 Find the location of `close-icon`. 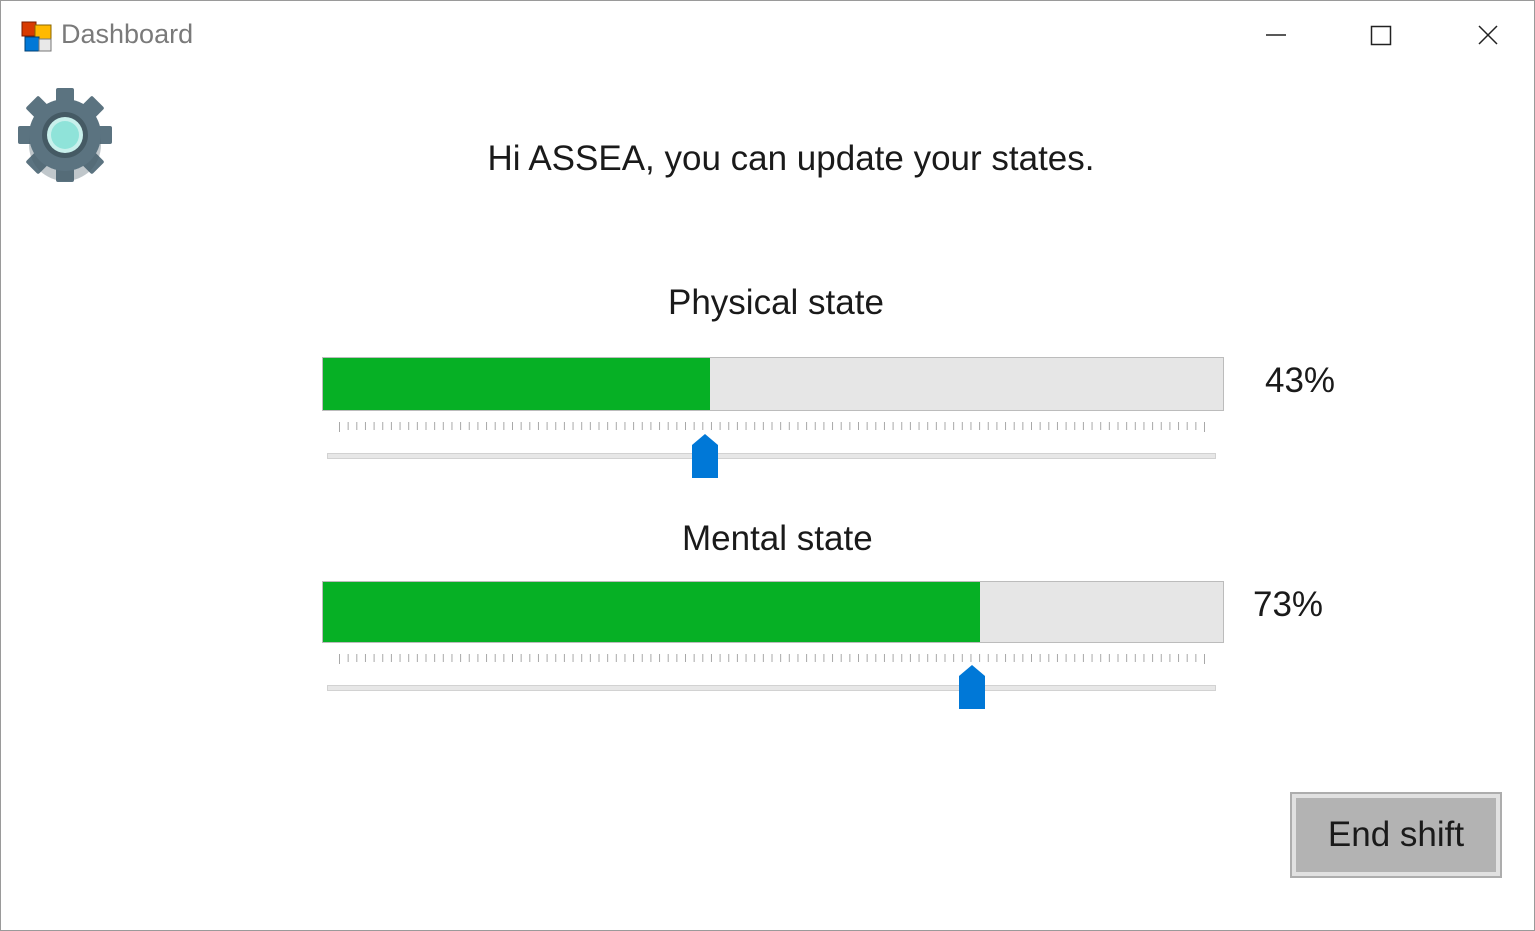

close-icon is located at coordinates (1488, 35).